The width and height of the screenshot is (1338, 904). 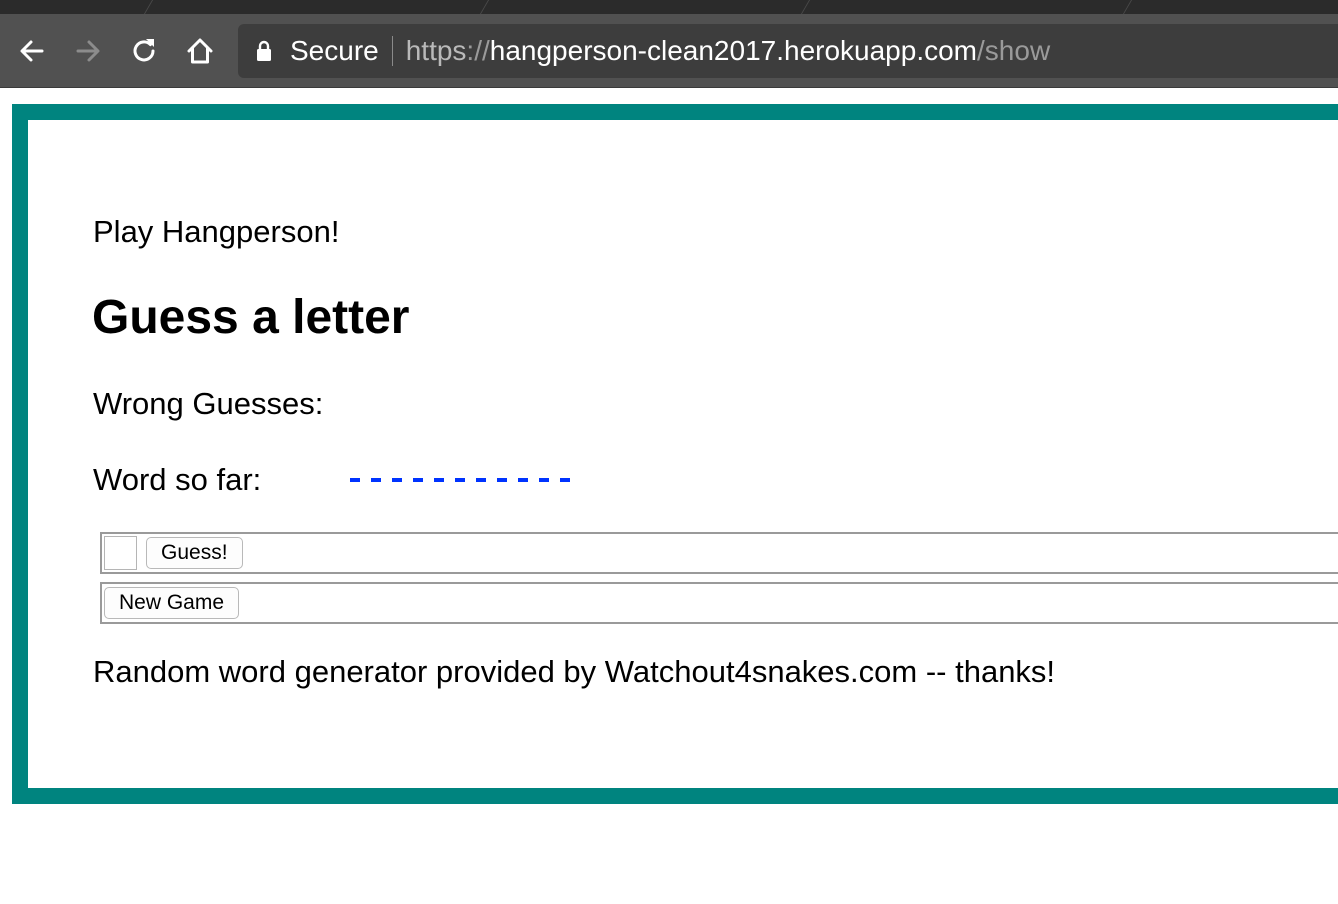 I want to click on reload-icon, so click(x=144, y=50).